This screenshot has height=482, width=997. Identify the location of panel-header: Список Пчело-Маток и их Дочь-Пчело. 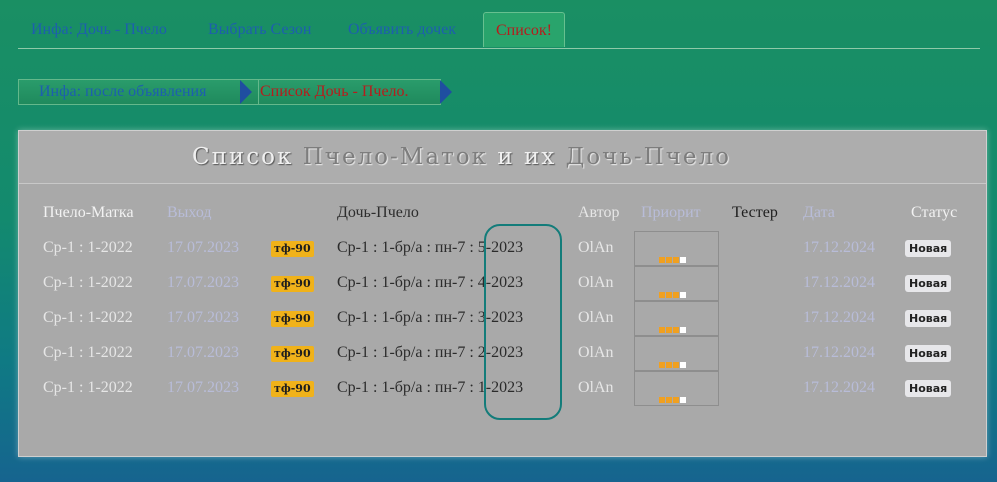
(502, 157).